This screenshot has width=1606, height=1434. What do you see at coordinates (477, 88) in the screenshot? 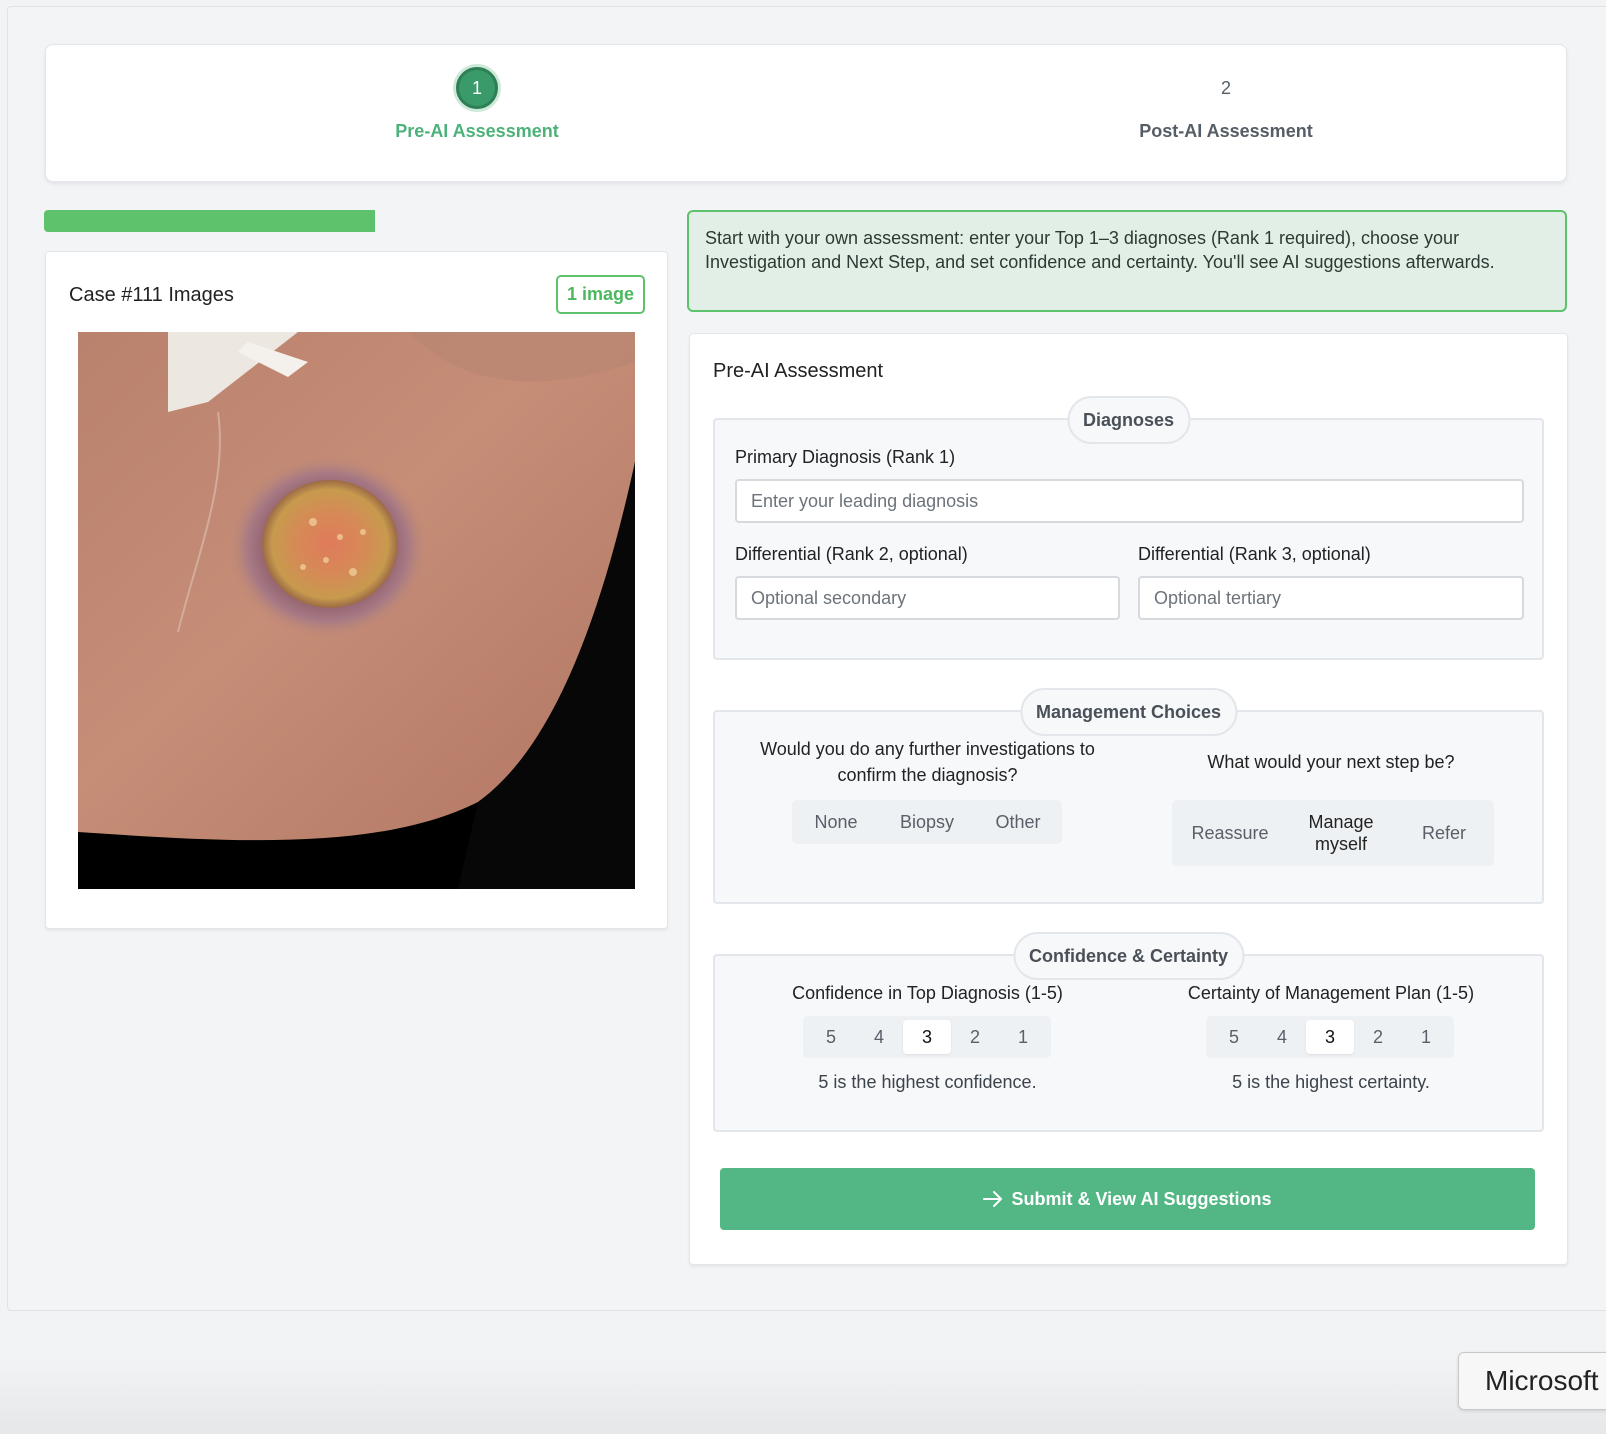
I see `step-number-active: 1` at bounding box center [477, 88].